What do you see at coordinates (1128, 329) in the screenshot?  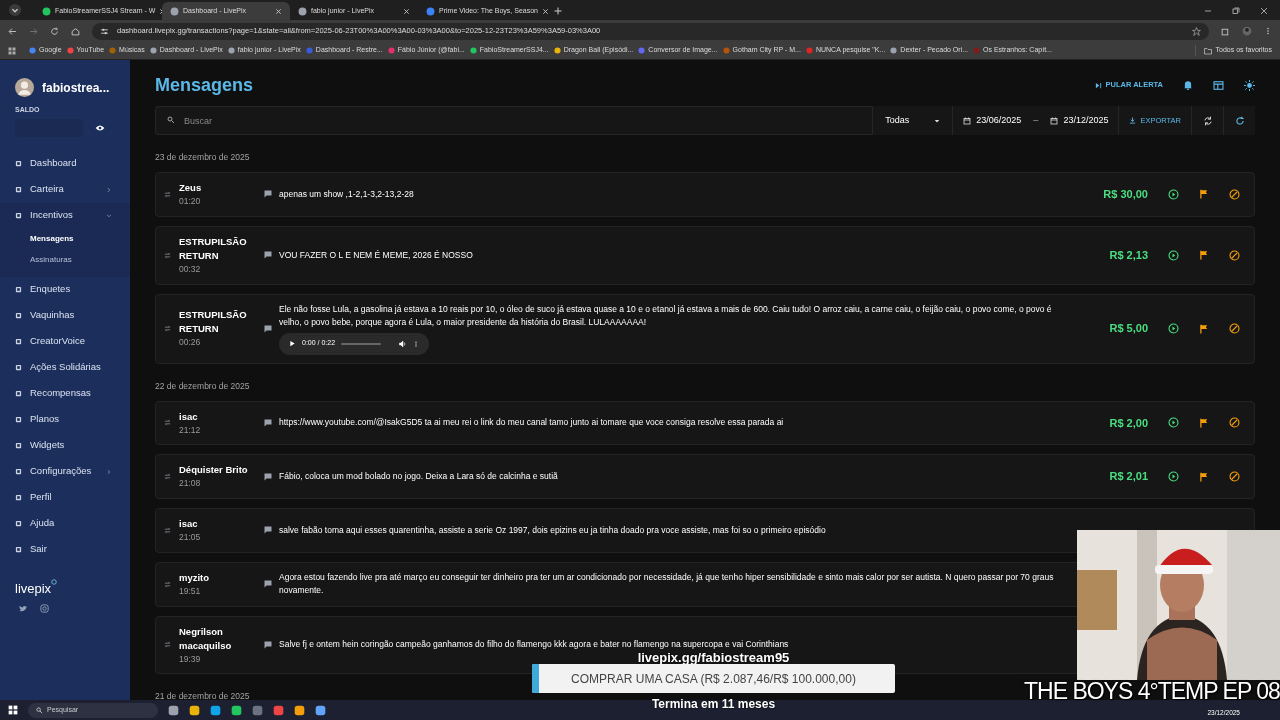 I see `donation-amount: R$ 5,00` at bounding box center [1128, 329].